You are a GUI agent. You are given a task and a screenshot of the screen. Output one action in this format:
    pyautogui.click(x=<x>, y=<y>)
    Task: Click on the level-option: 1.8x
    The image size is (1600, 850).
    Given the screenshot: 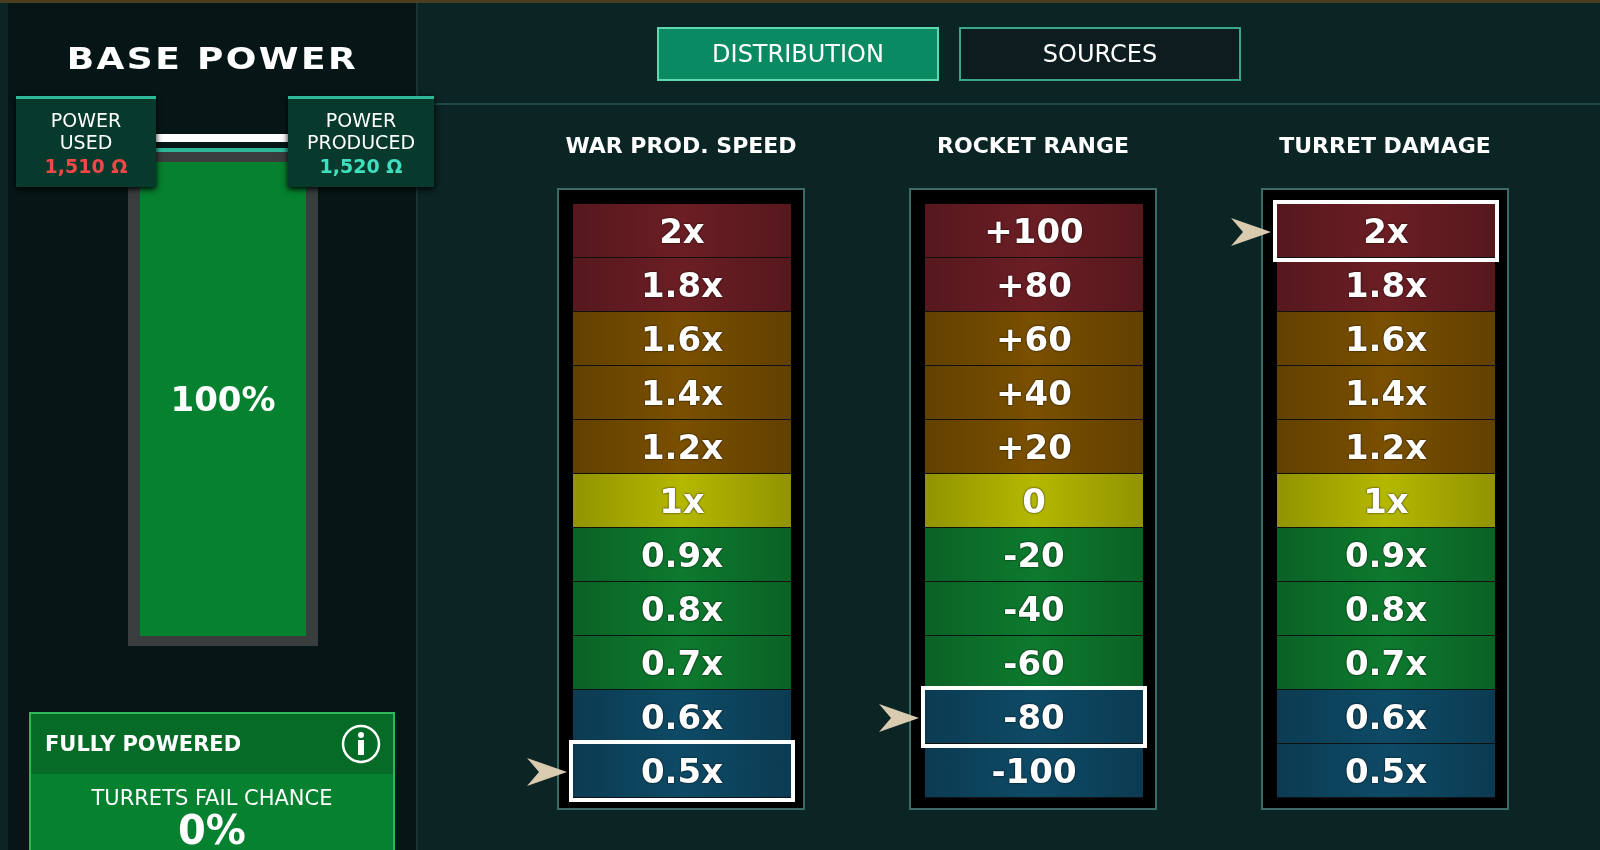 What is the action you would take?
    pyautogui.click(x=682, y=285)
    